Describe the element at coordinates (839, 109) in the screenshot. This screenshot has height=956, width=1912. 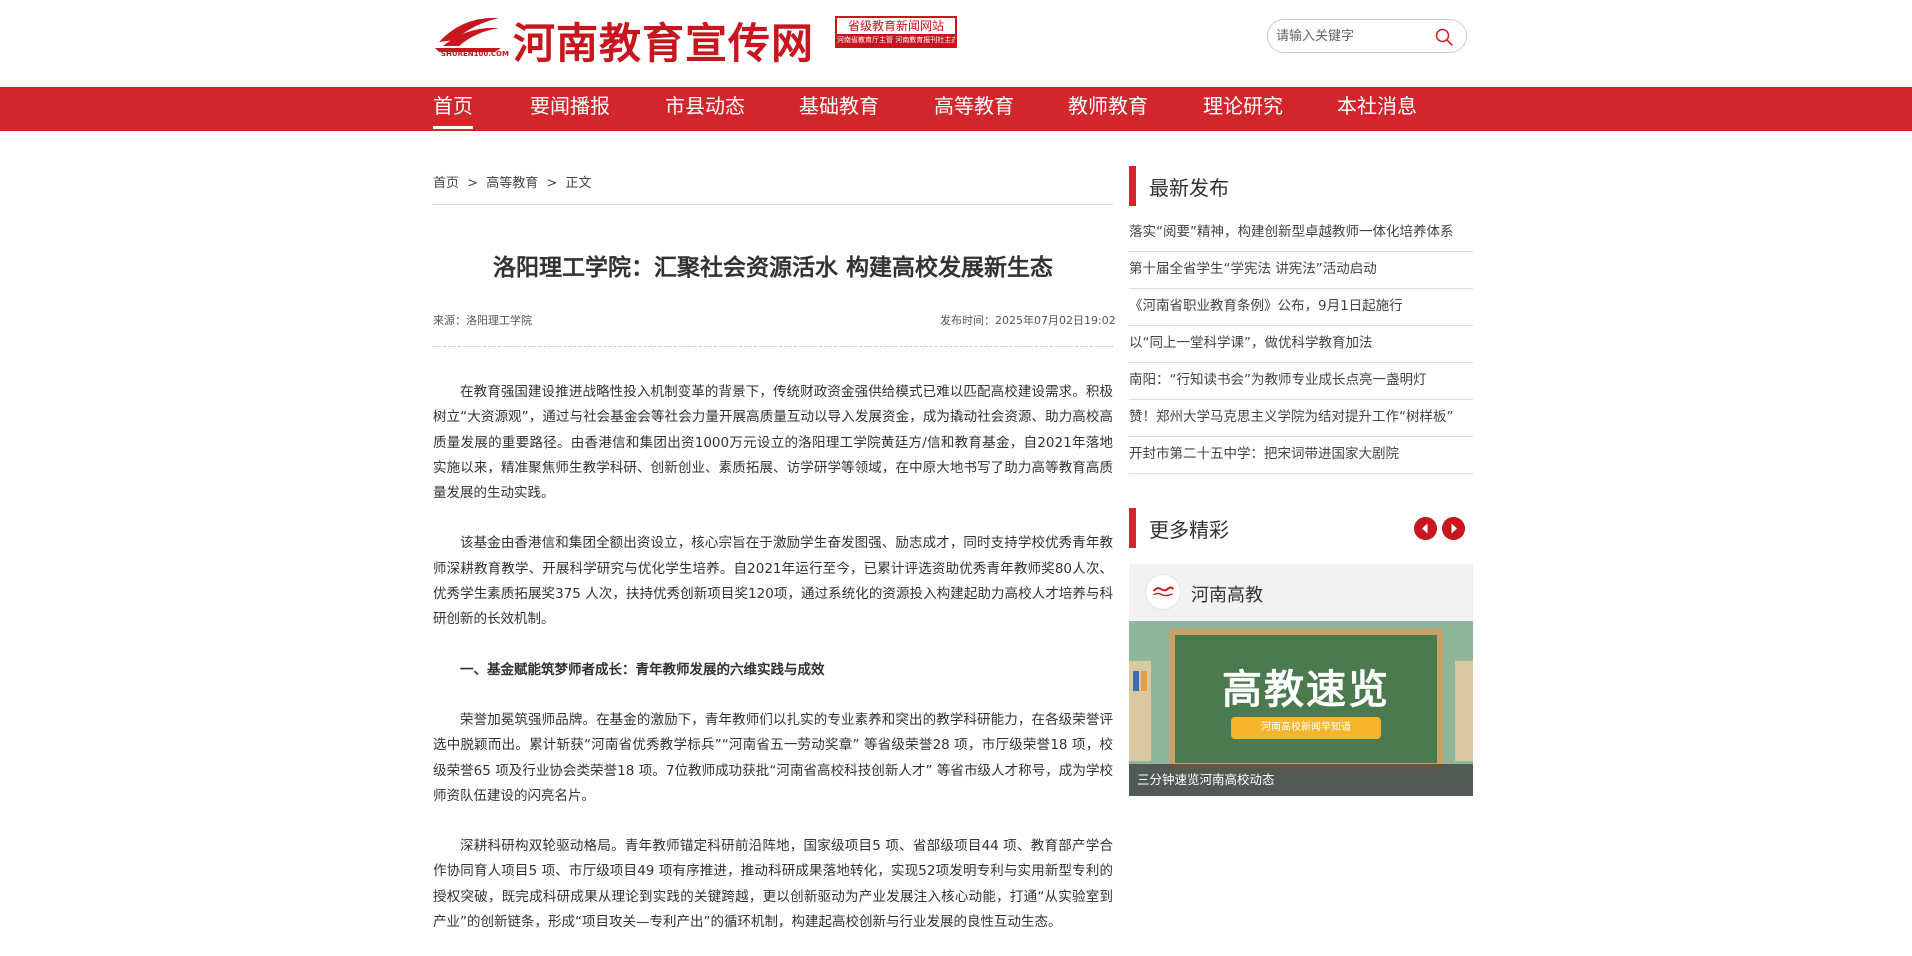
I see `nav-item-basic-education: 基础教育` at that location.